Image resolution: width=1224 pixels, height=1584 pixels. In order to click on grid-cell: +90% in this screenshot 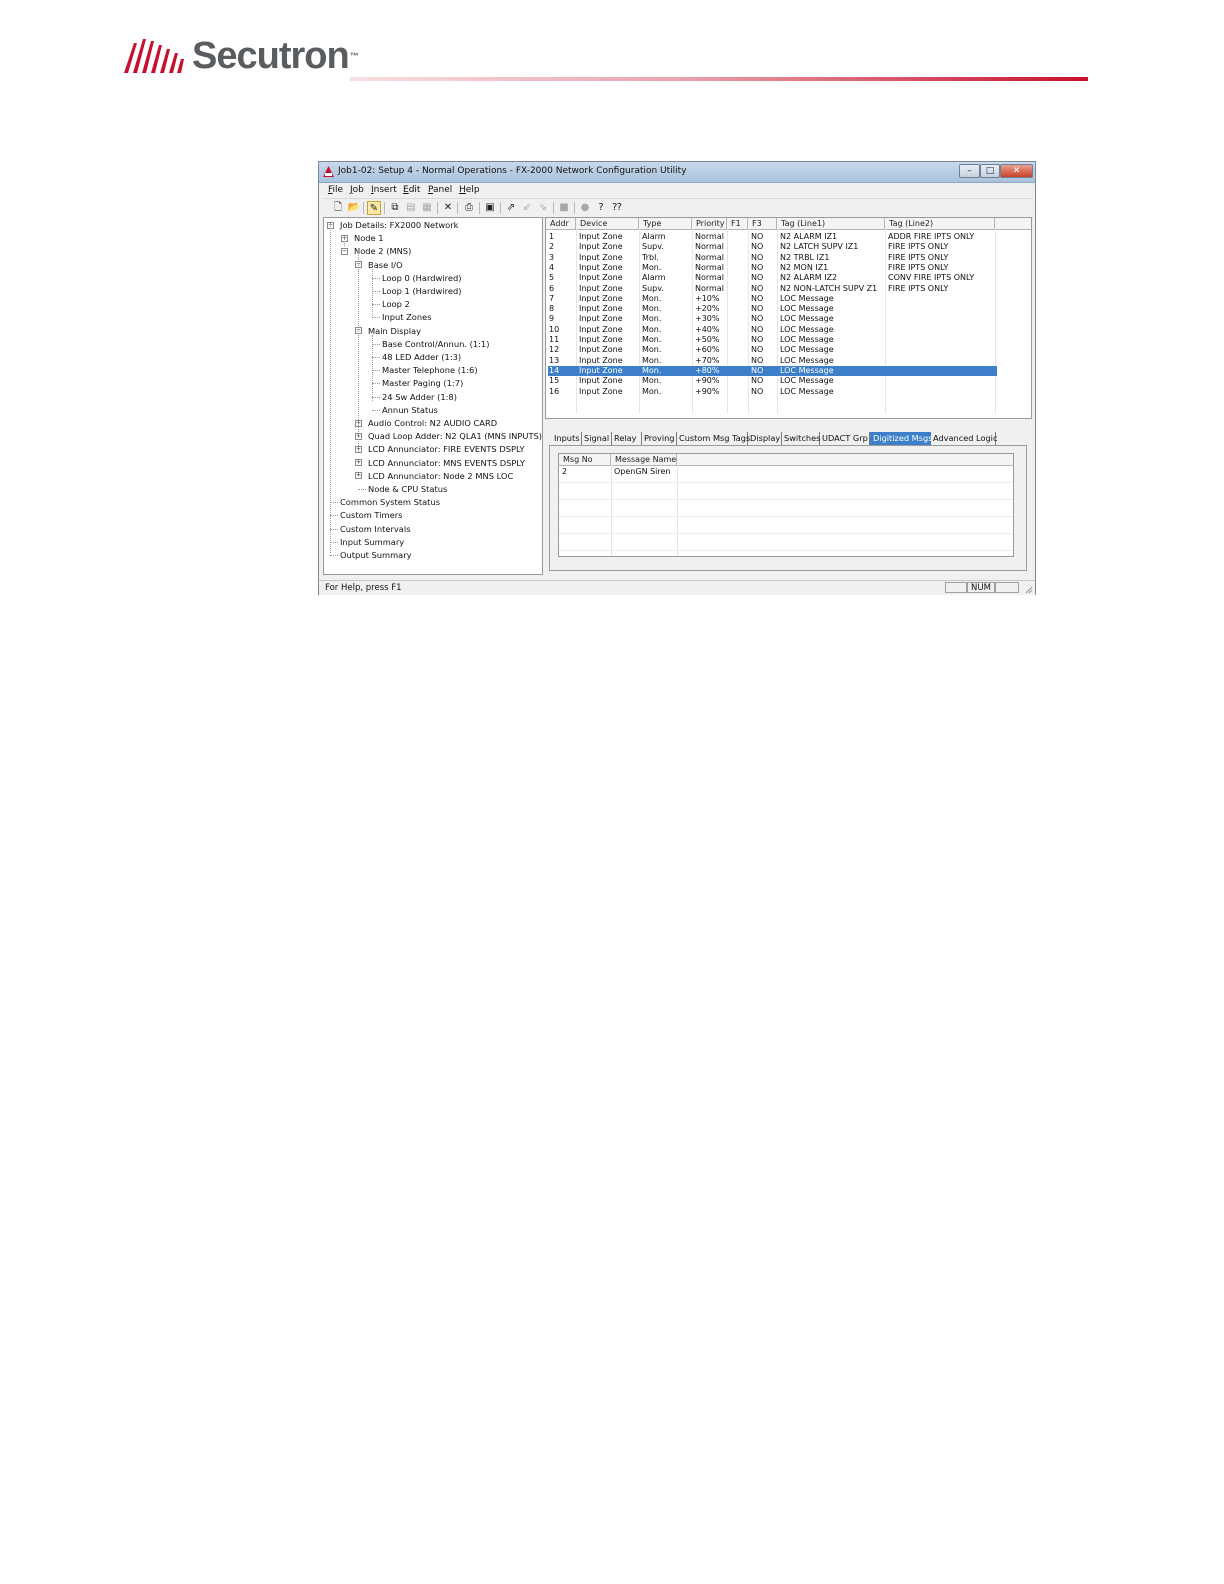, I will do `click(707, 381)`.